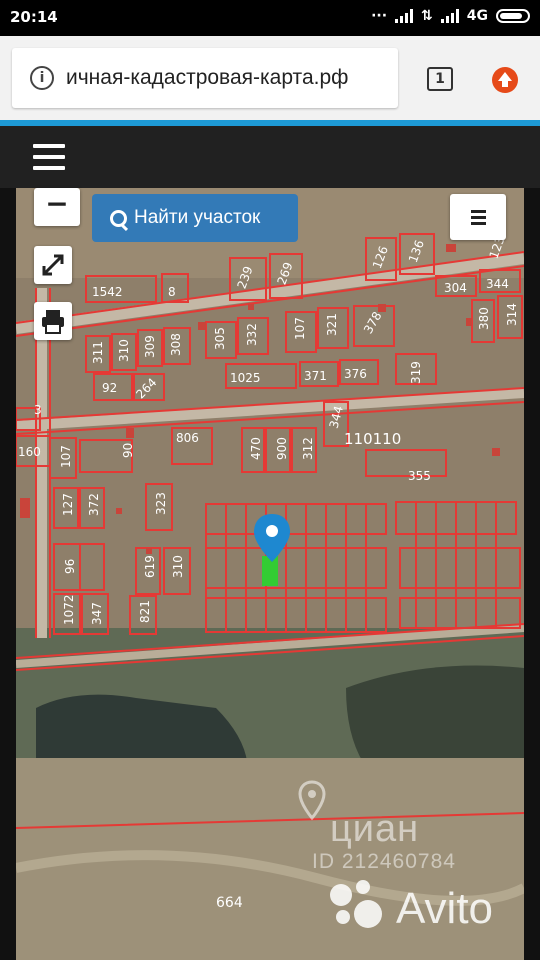 The height and width of the screenshot is (960, 540). What do you see at coordinates (384, 861) in the screenshot?
I see `cian-id-watermark: ID 212460784` at bounding box center [384, 861].